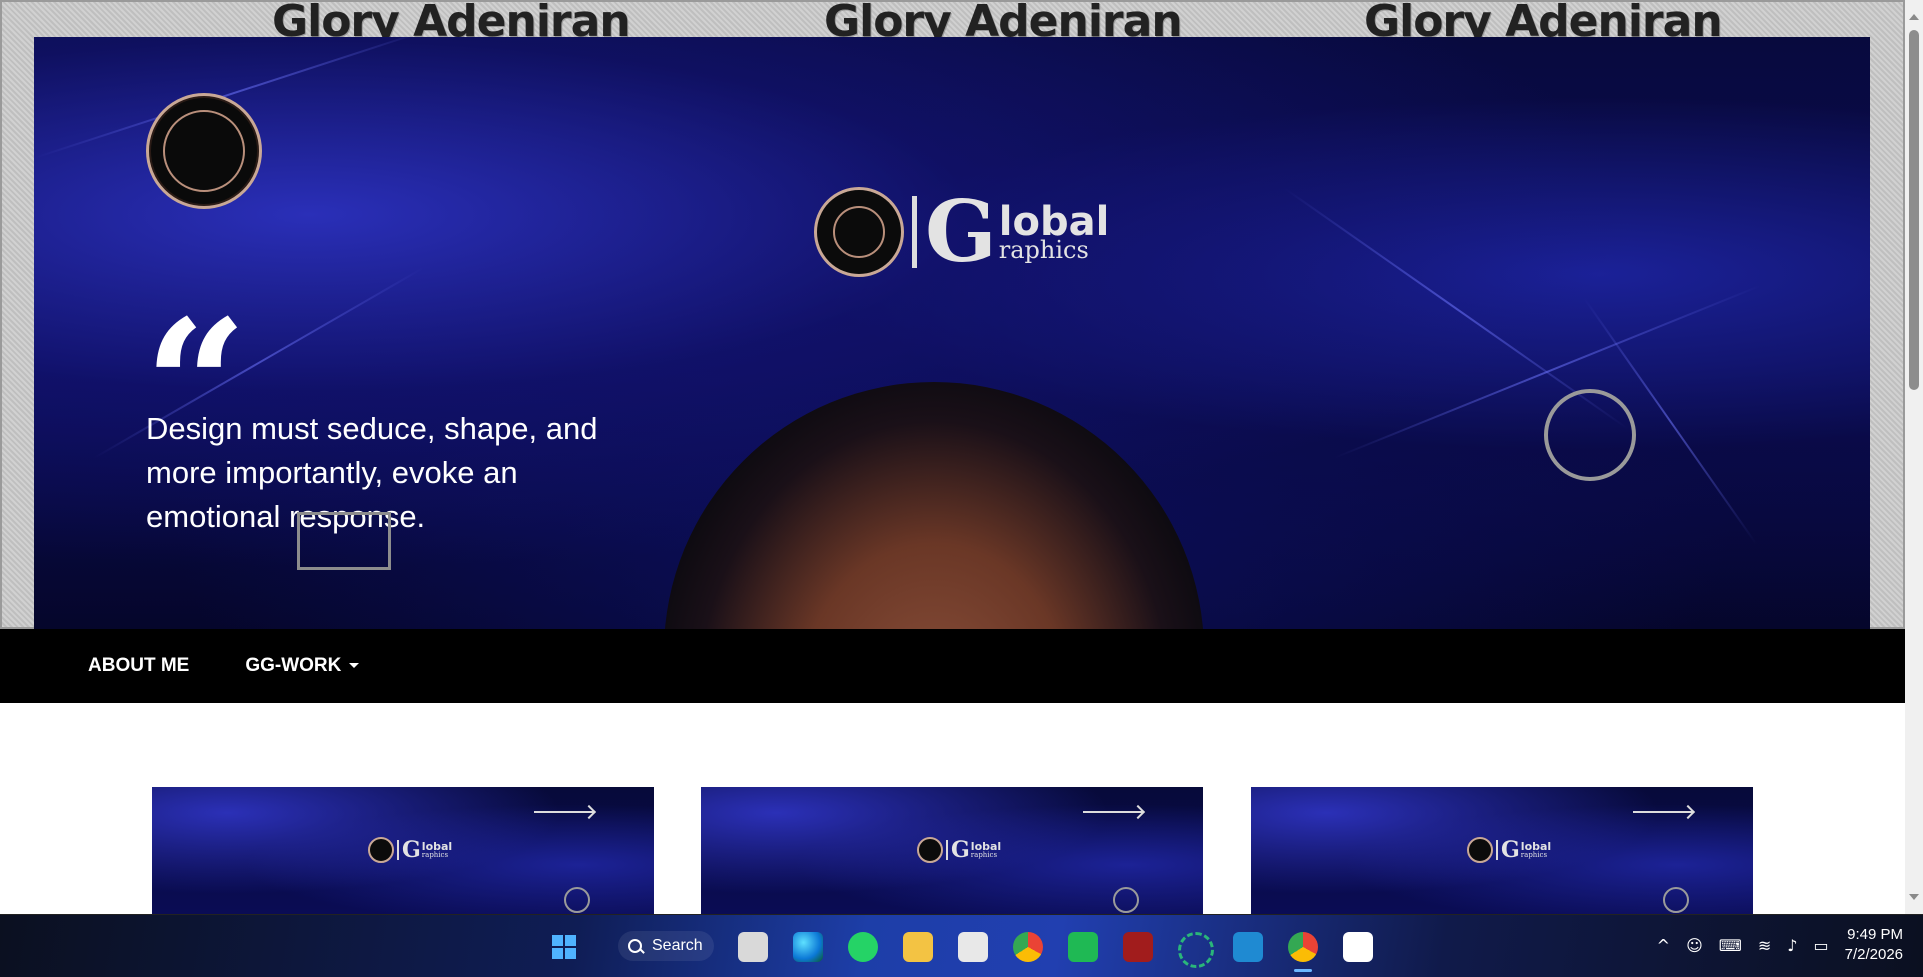 The height and width of the screenshot is (977, 1923). What do you see at coordinates (1028, 947) in the screenshot?
I see `chrome-icon` at bounding box center [1028, 947].